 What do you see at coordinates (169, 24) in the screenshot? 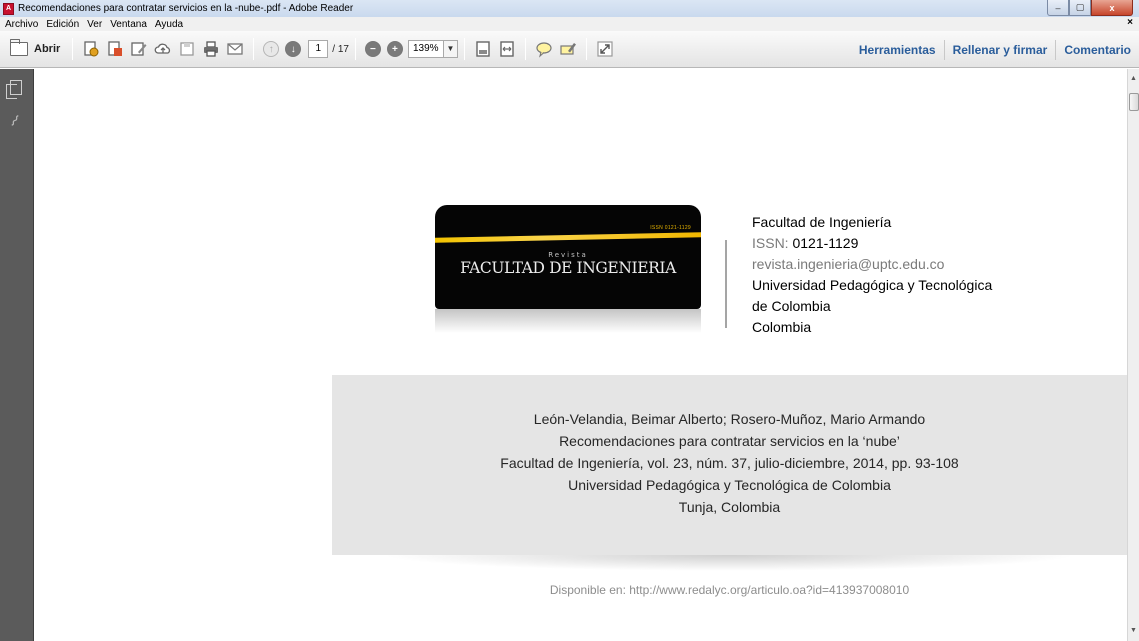
I see `menu-ayuda: Ayuda` at bounding box center [169, 24].